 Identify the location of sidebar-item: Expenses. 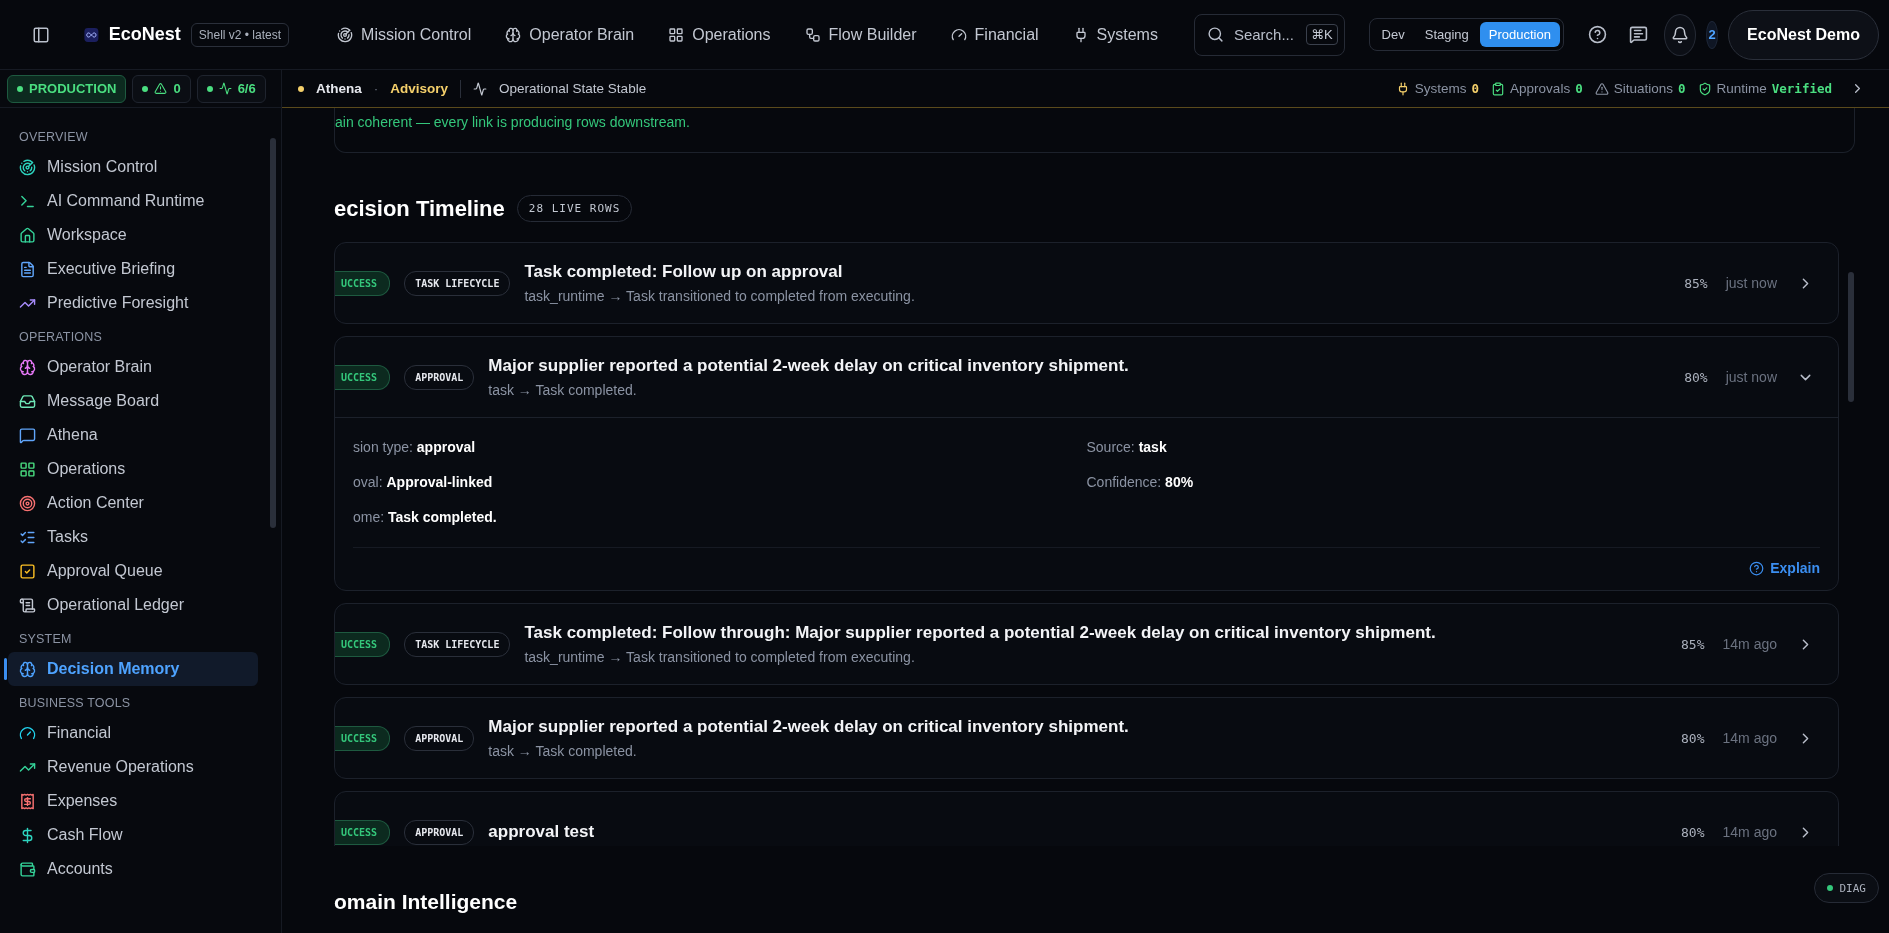
(133, 801).